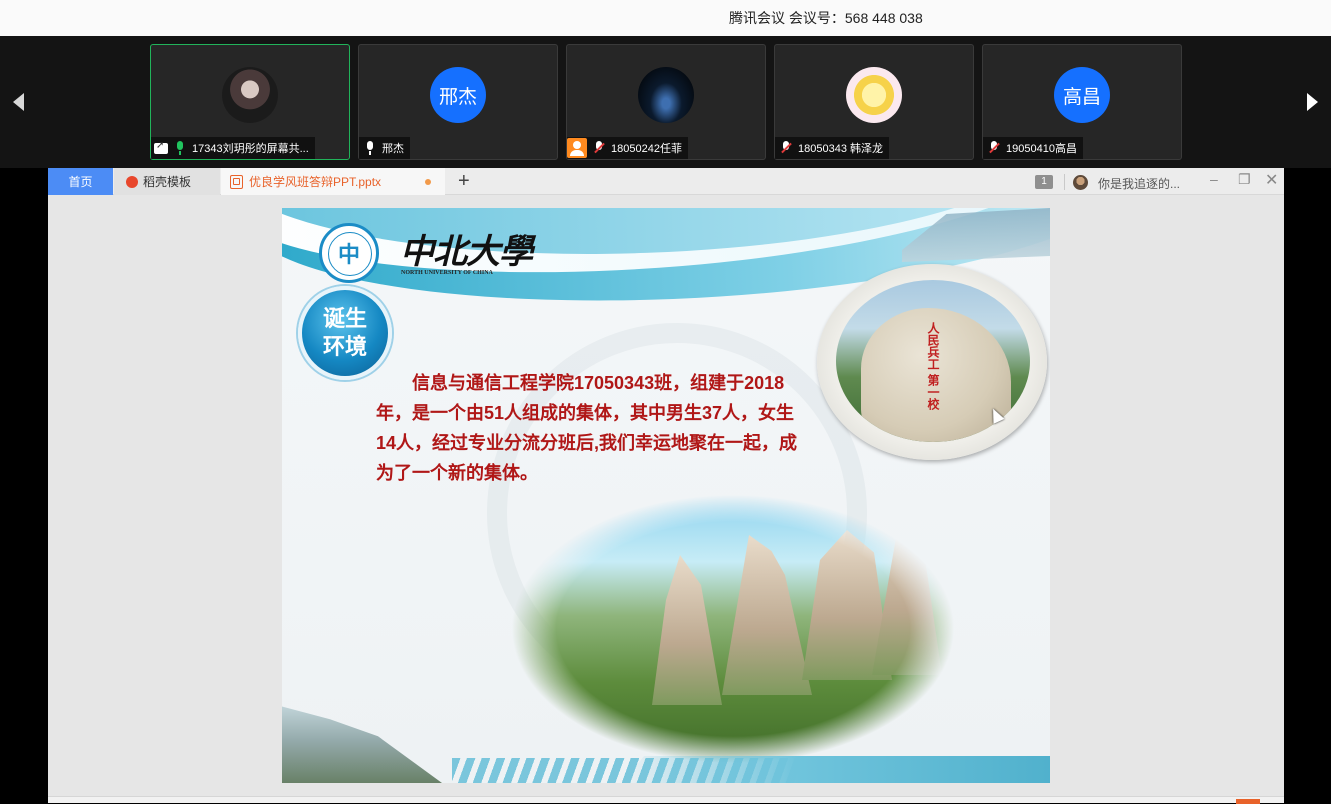 This screenshot has height=804, width=1331. I want to click on participant-name: 18050242任菲, so click(646, 149).